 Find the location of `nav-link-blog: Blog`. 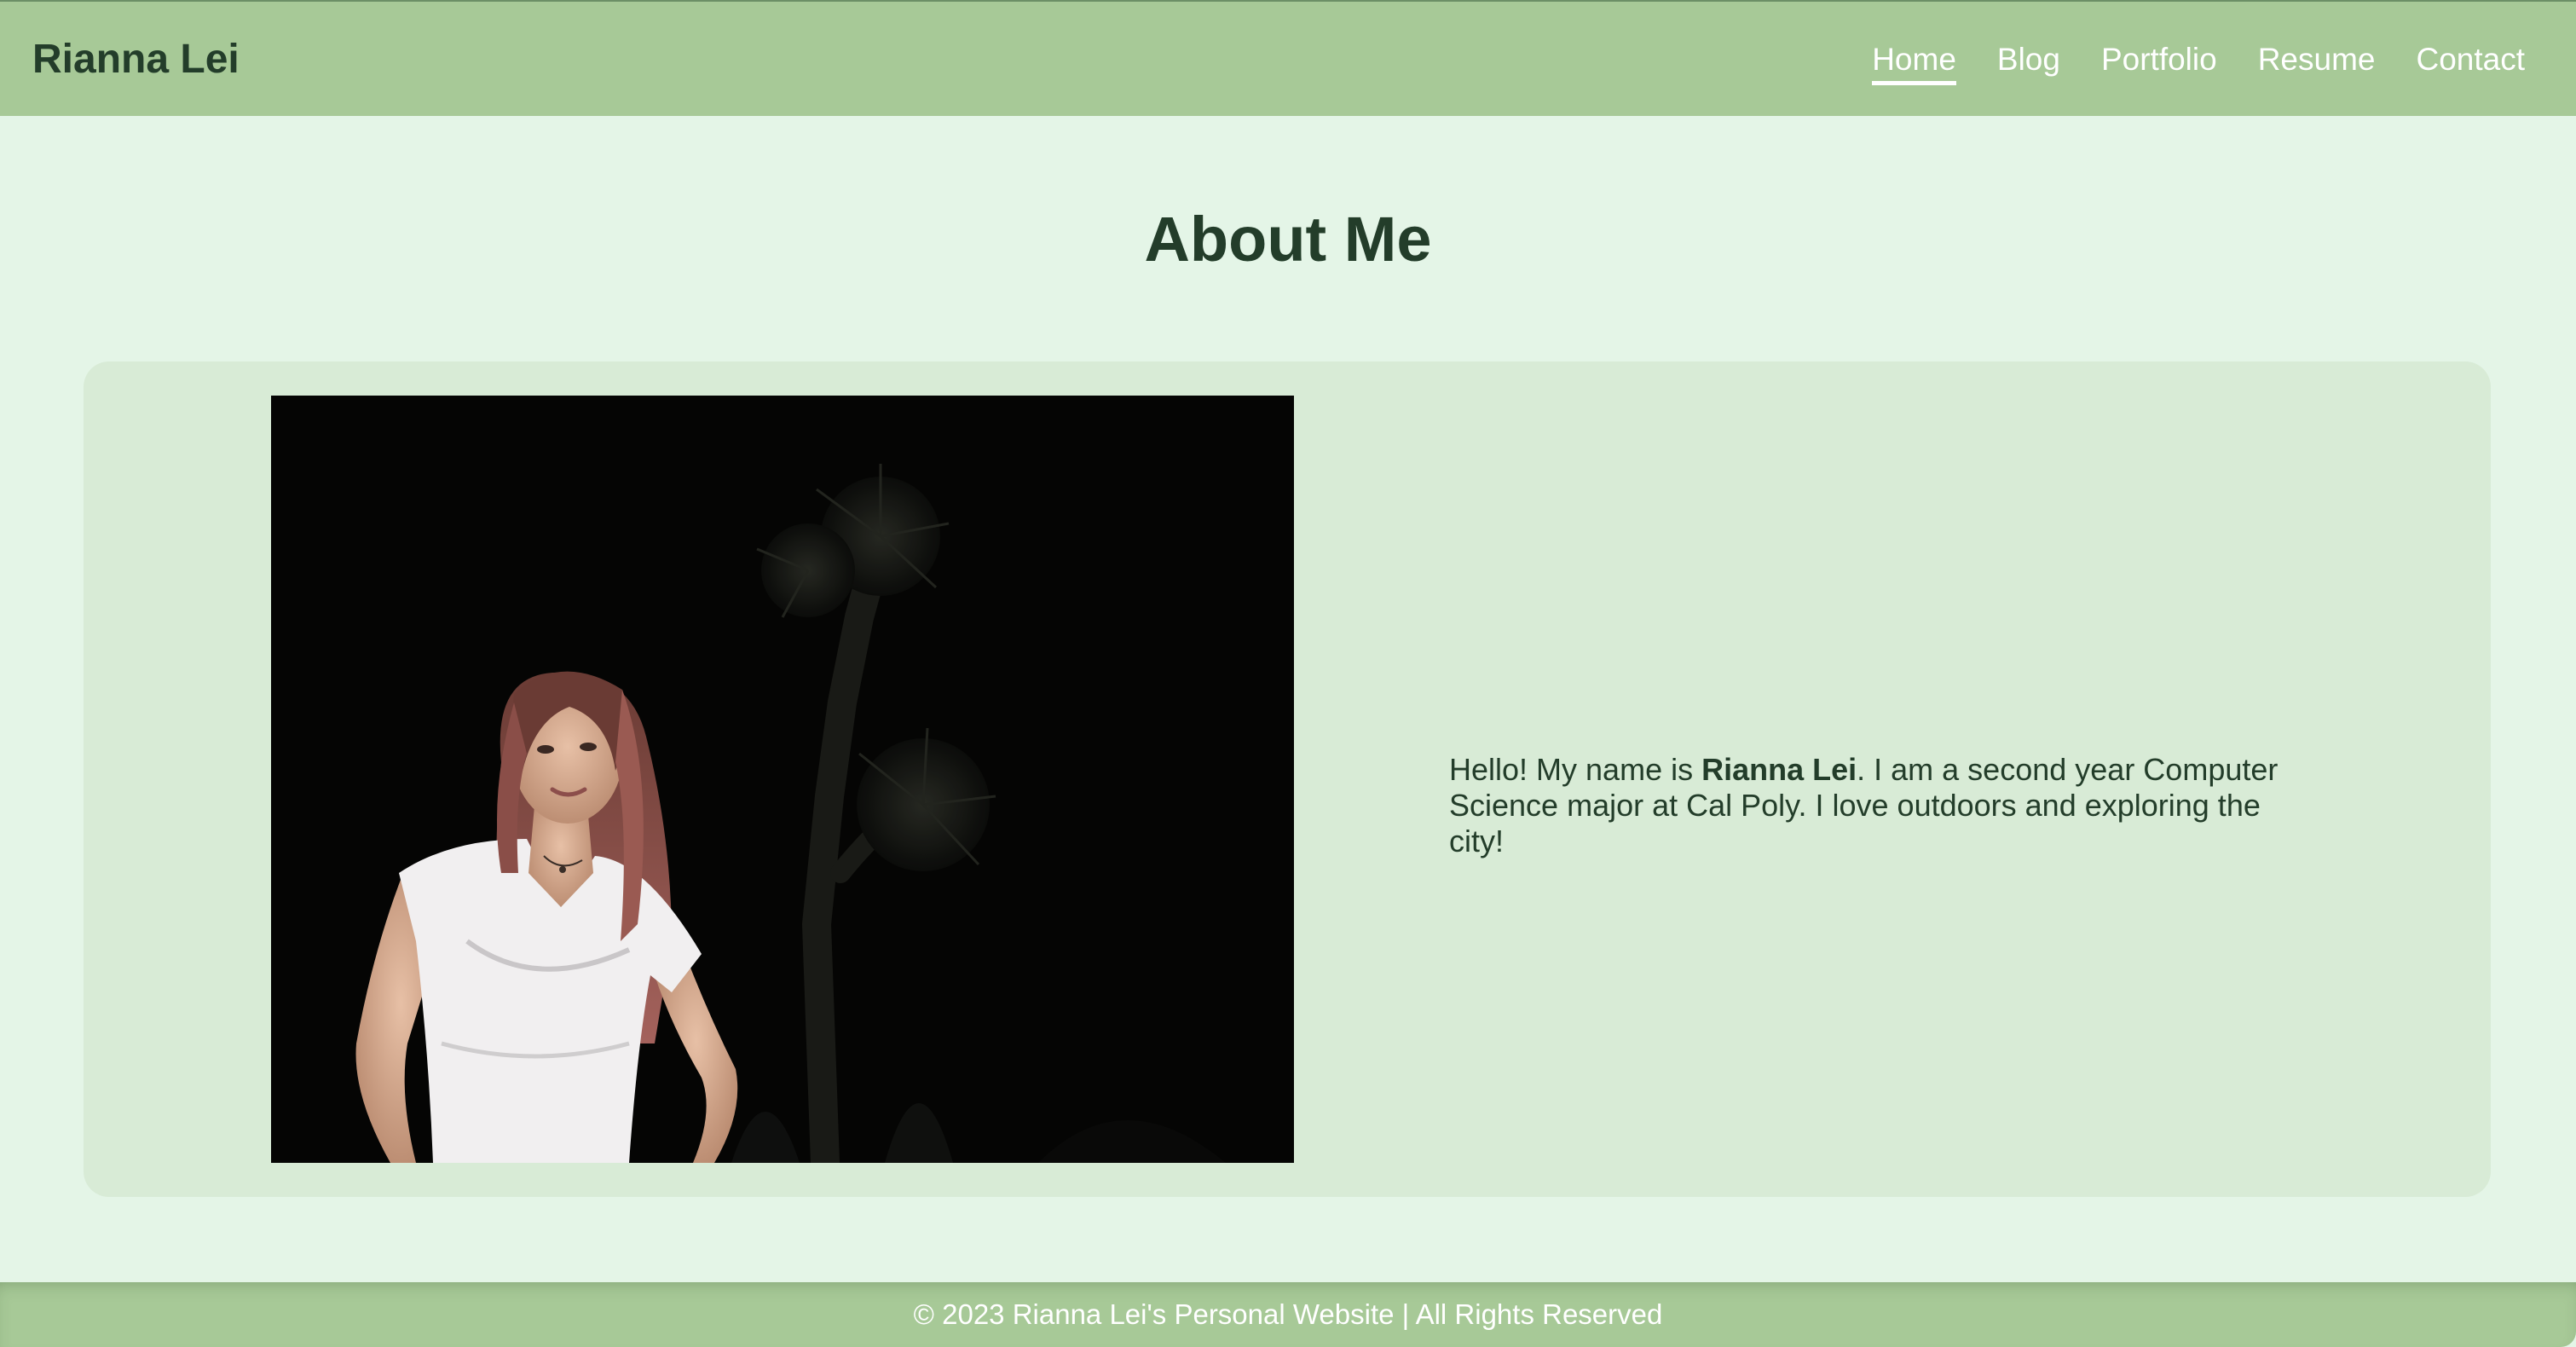

nav-link-blog: Blog is located at coordinates (2028, 60).